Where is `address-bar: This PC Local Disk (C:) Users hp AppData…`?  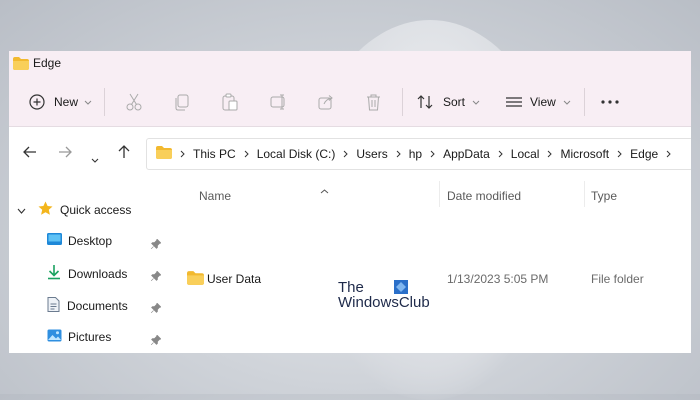 address-bar: This PC Local Disk (C:) Users hp AppData… is located at coordinates (418, 154).